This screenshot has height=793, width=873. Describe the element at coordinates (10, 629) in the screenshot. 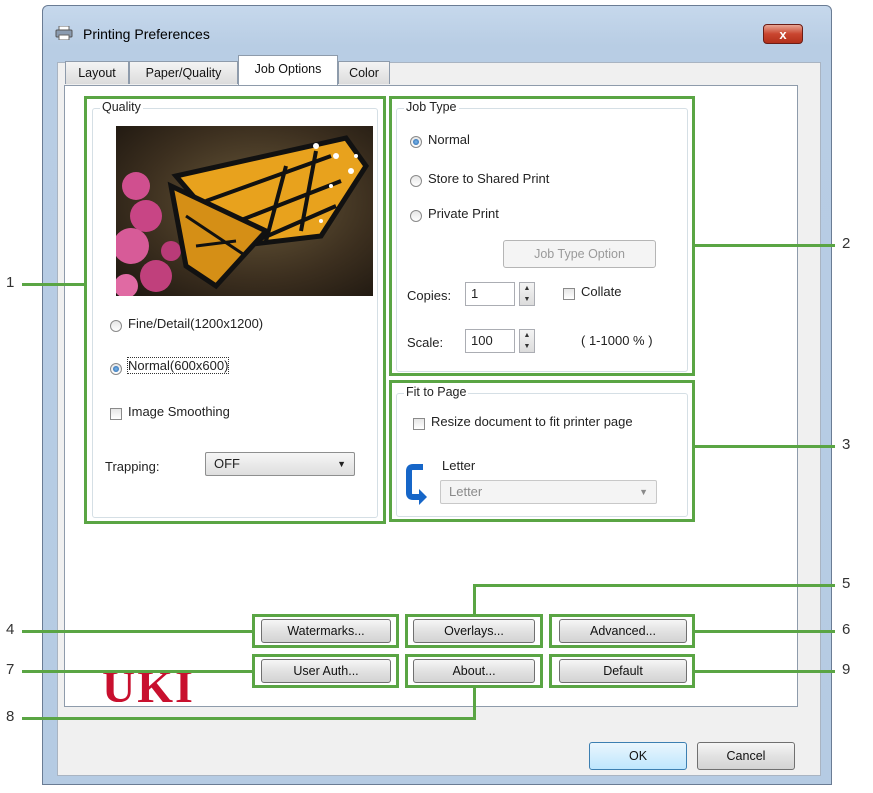

I see `callout-number-4: 4` at that location.